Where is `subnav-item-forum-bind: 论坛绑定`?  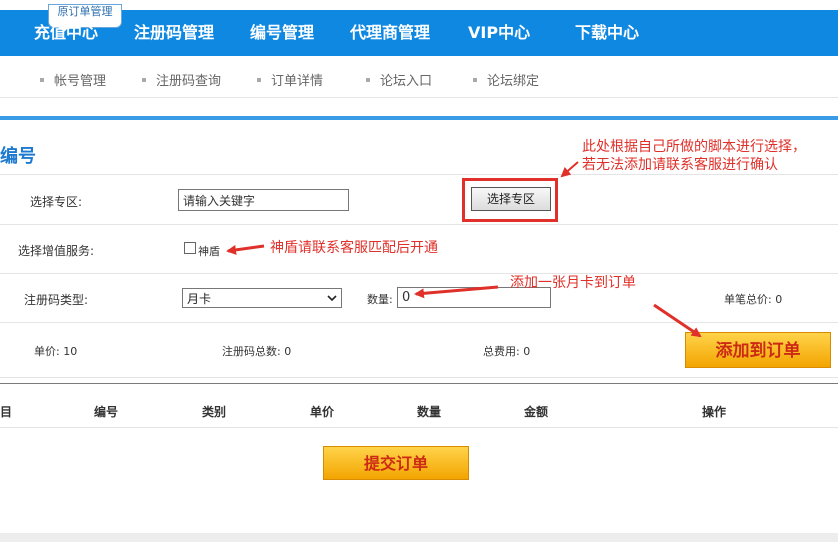 subnav-item-forum-bind: 论坛绑定 is located at coordinates (506, 79).